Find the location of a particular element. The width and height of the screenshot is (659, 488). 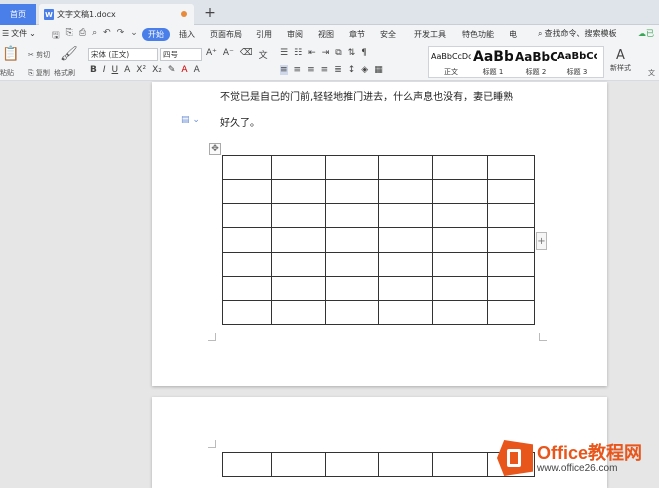

highlight-icon: ✎ is located at coordinates (172, 70).